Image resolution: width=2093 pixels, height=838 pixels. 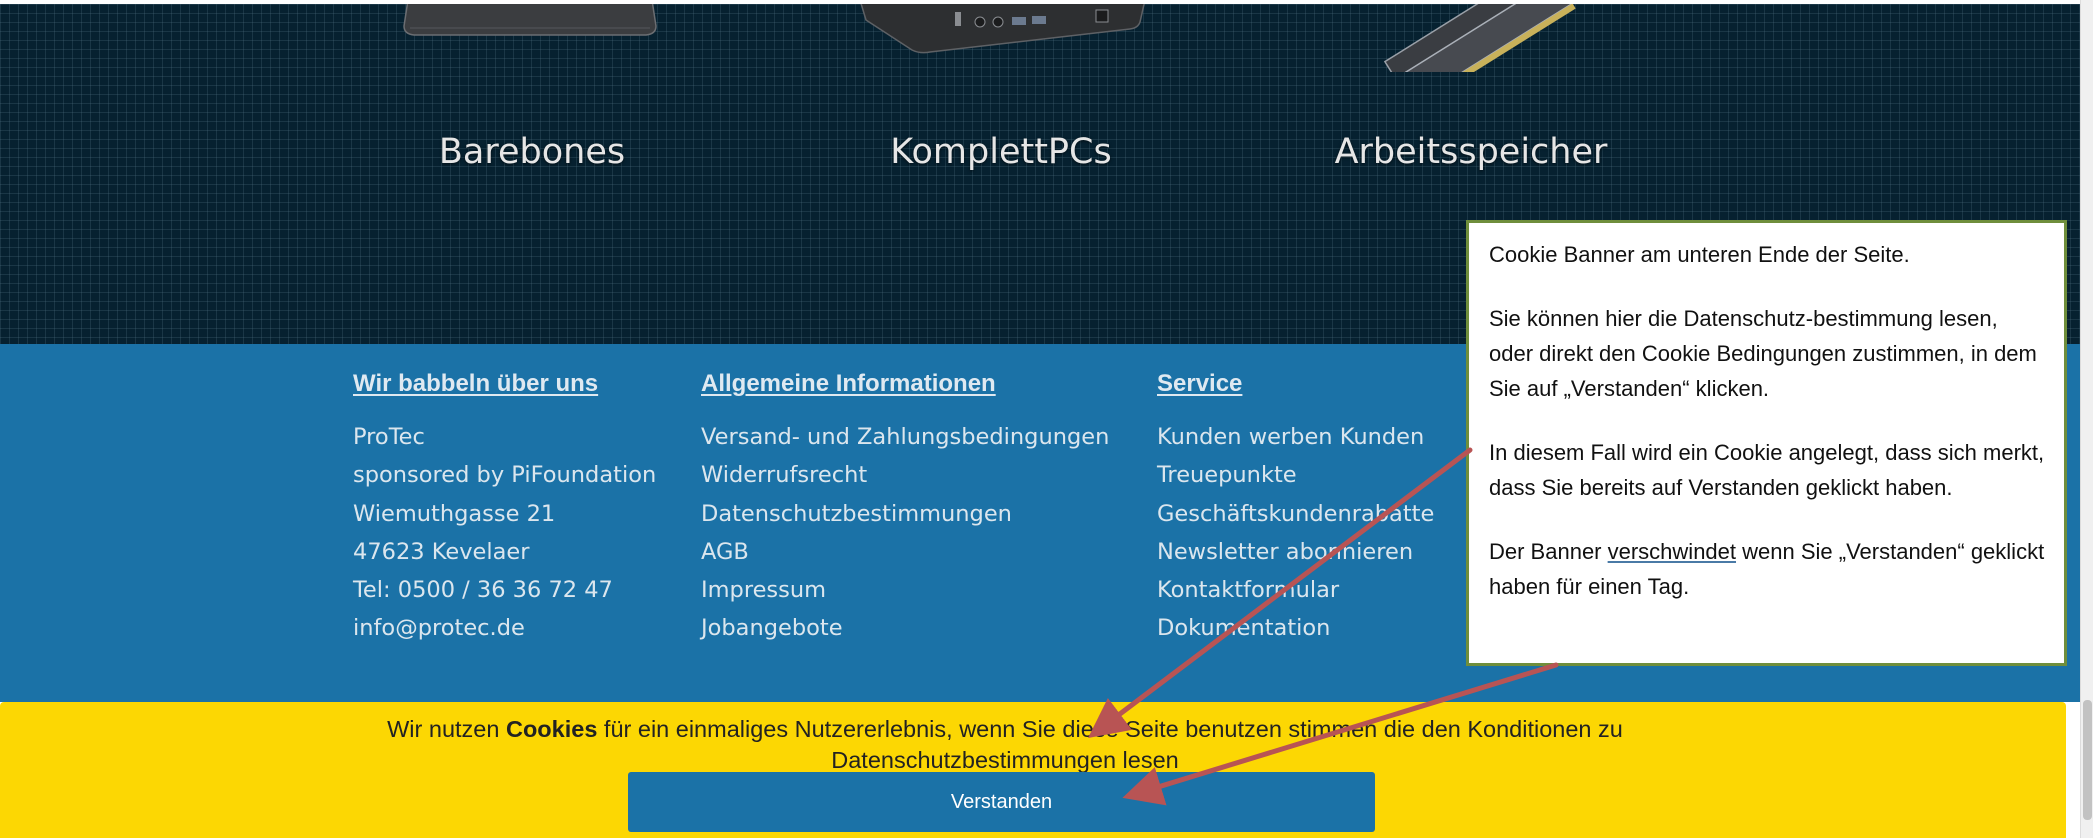 I want to click on barebone-pc-image, so click(x=530, y=23).